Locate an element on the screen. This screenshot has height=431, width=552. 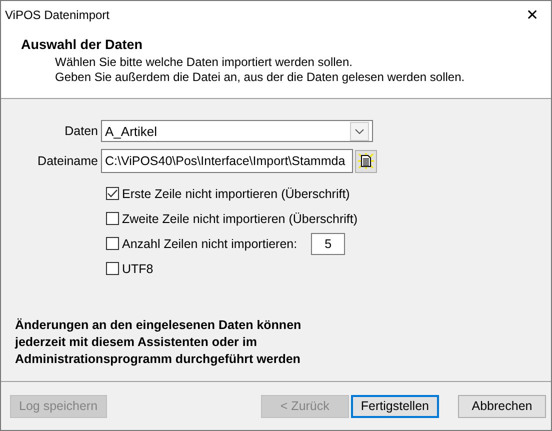
document-icon is located at coordinates (366, 161).